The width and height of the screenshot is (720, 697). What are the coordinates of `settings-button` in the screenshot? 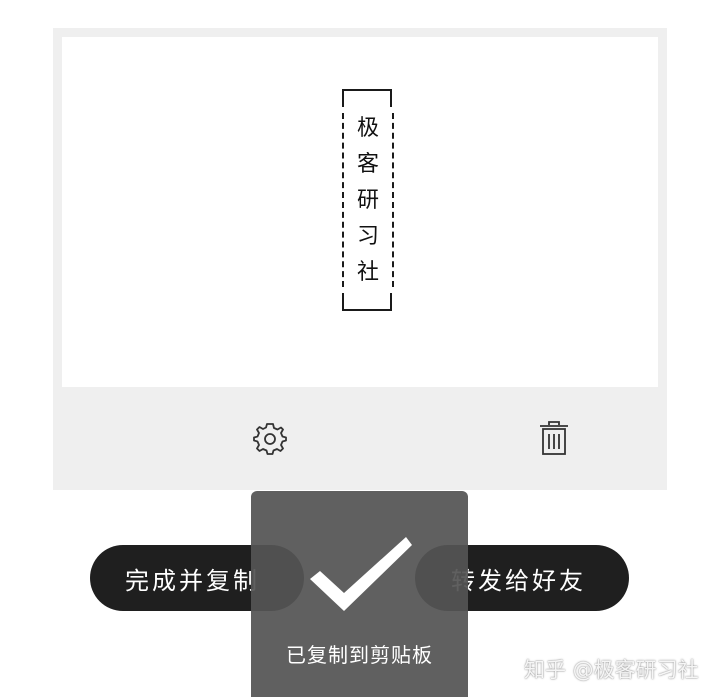 It's located at (270, 438).